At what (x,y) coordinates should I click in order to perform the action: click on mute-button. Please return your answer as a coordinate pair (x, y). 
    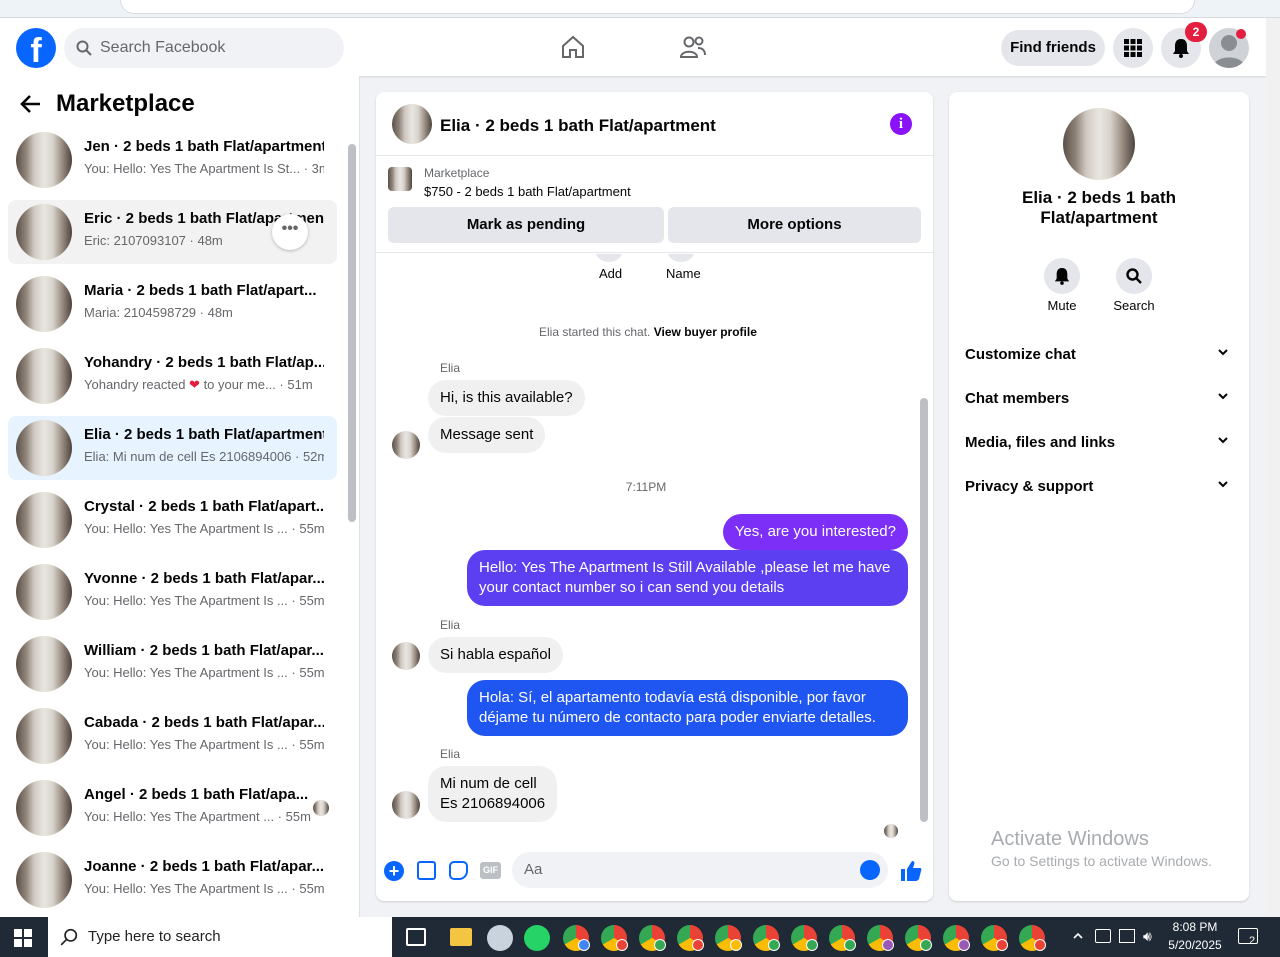
    Looking at the image, I should click on (1062, 276).